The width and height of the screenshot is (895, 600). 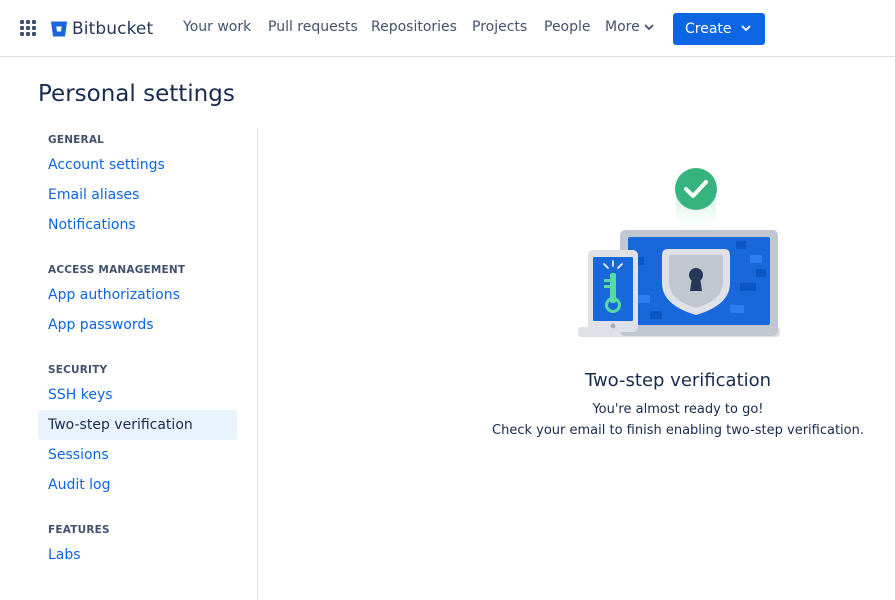 What do you see at coordinates (137, 485) in the screenshot?
I see `sidebar-item-audit-log: Audit log` at bounding box center [137, 485].